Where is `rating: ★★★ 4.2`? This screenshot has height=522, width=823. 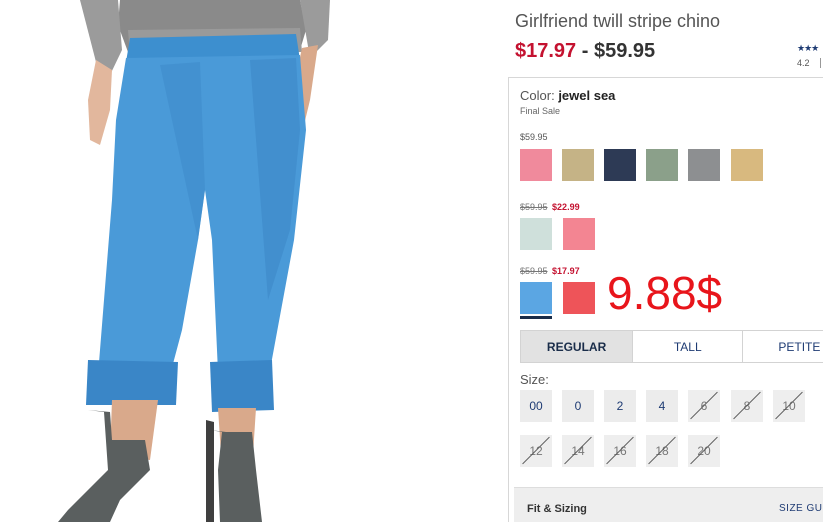 rating: ★★★ 4.2 is located at coordinates (810, 55).